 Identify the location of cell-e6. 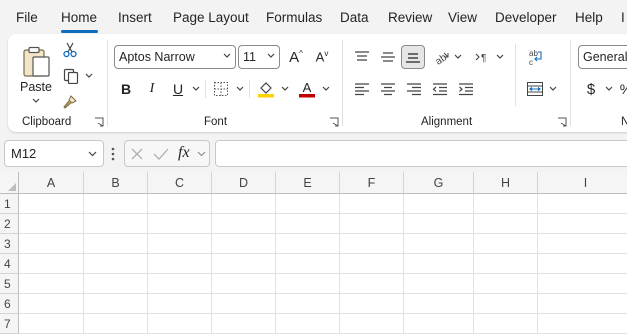
(308, 304).